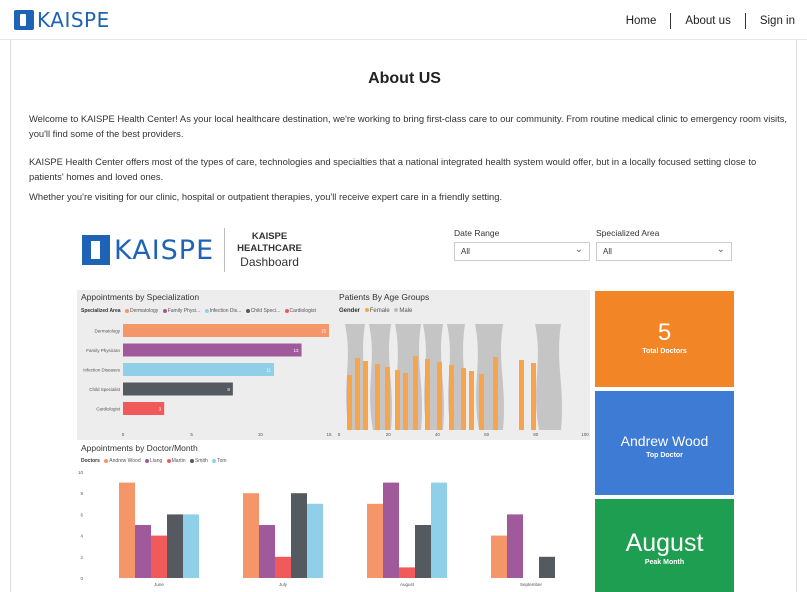 This screenshot has width=807, height=592. What do you see at coordinates (771, 21) in the screenshot?
I see `nav-signin-link: Sign in` at bounding box center [771, 21].